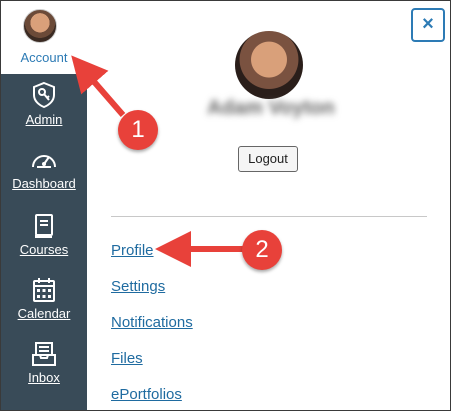 This screenshot has width=451, height=411. What do you see at coordinates (269, 65) in the screenshot?
I see `profile-avatar` at bounding box center [269, 65].